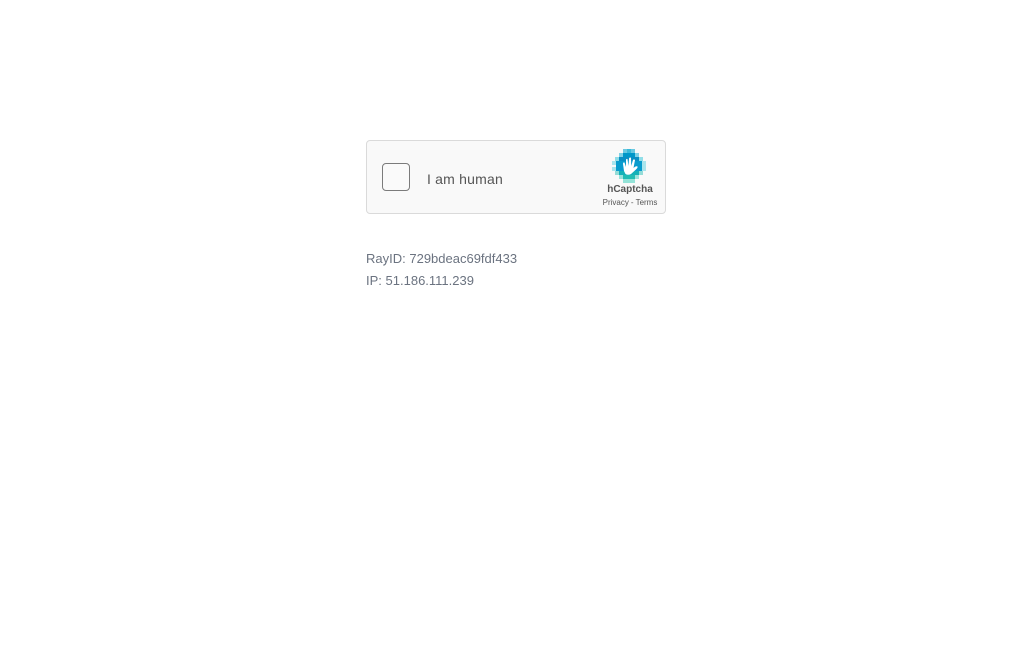 This screenshot has height=664, width=1034. Describe the element at coordinates (616, 202) in the screenshot. I see `privacy-link: Privacy` at that location.